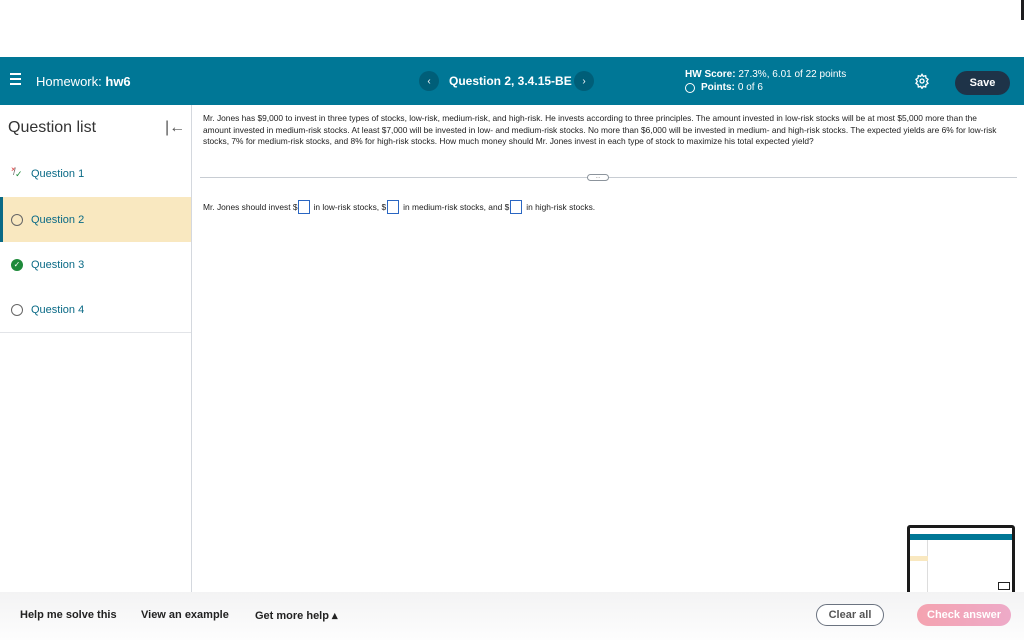 This screenshot has height=640, width=1024. I want to click on check-answer-button: Check answer, so click(964, 615).